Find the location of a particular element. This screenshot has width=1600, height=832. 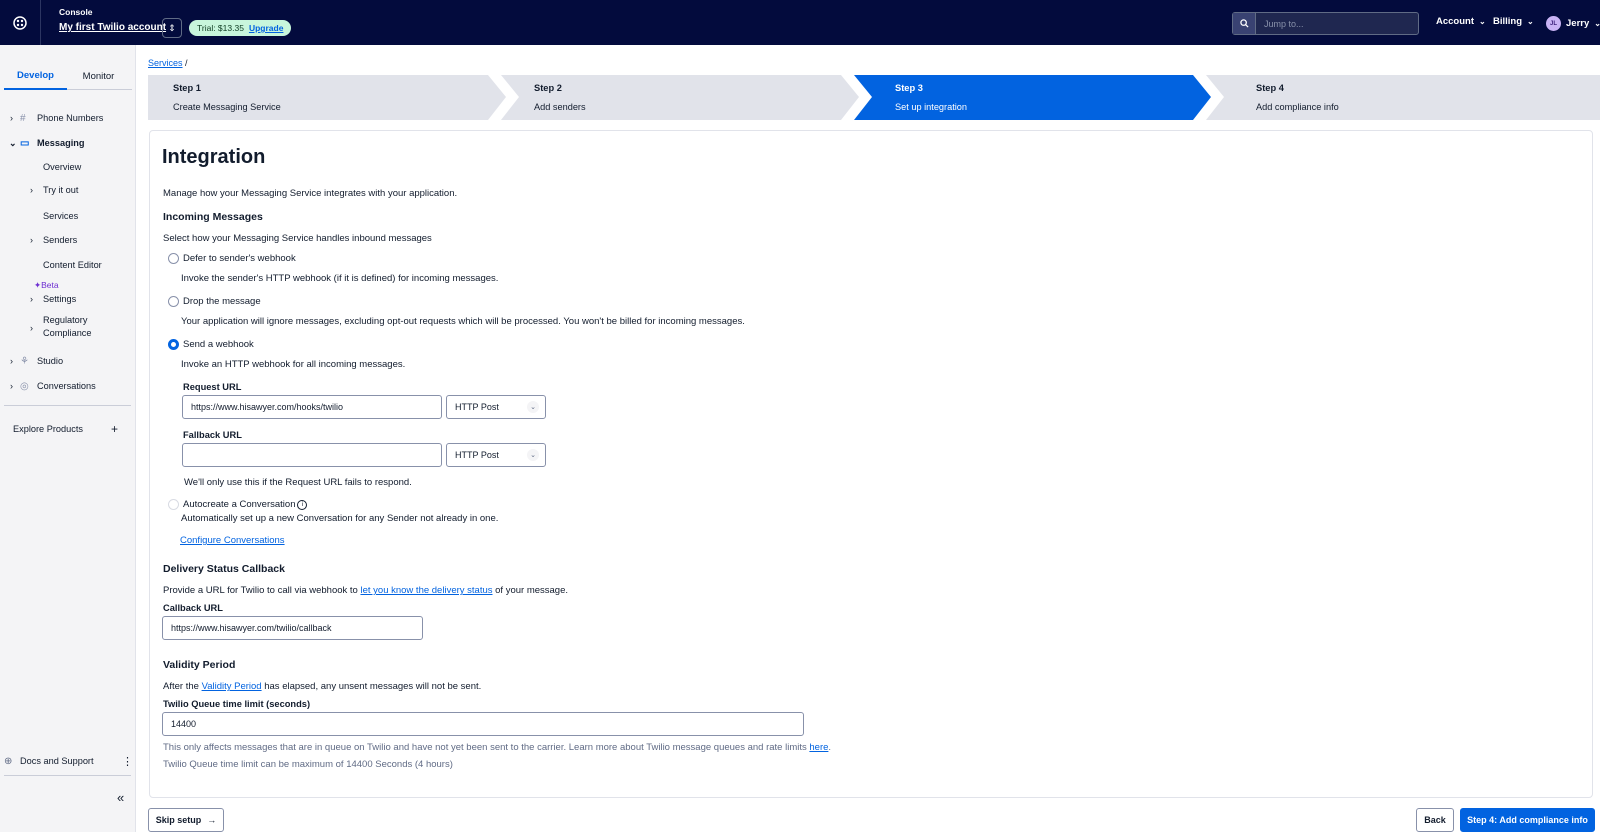

queue-help-link: here is located at coordinates (818, 747).